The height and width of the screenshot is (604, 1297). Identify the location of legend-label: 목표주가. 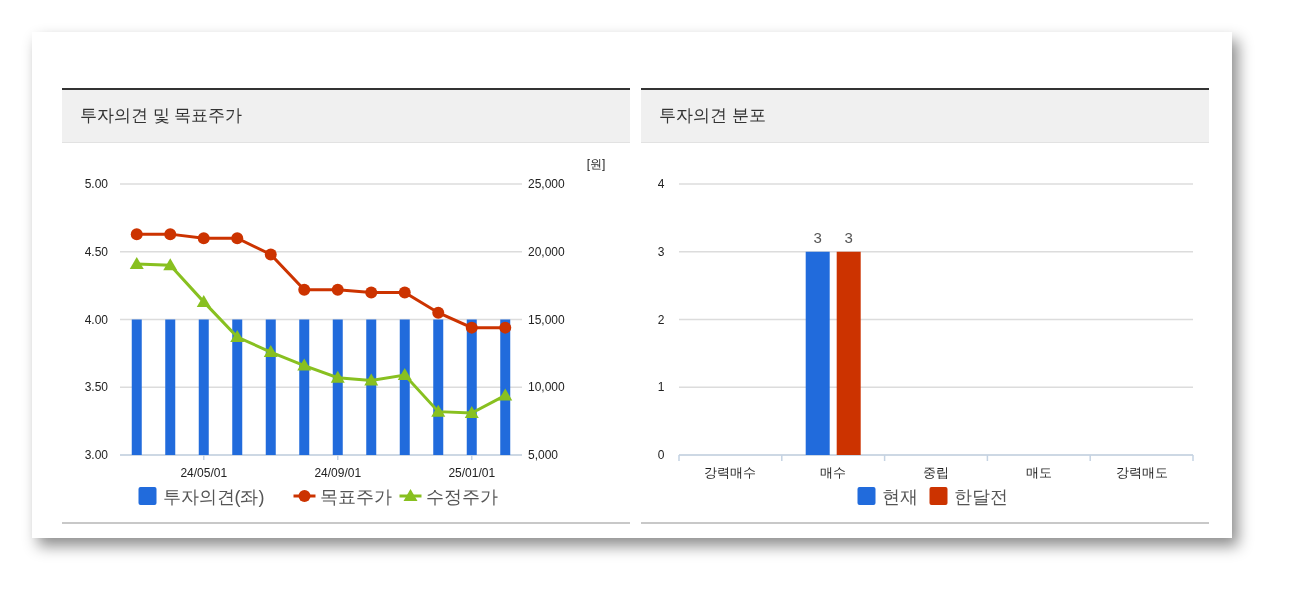
(355, 497).